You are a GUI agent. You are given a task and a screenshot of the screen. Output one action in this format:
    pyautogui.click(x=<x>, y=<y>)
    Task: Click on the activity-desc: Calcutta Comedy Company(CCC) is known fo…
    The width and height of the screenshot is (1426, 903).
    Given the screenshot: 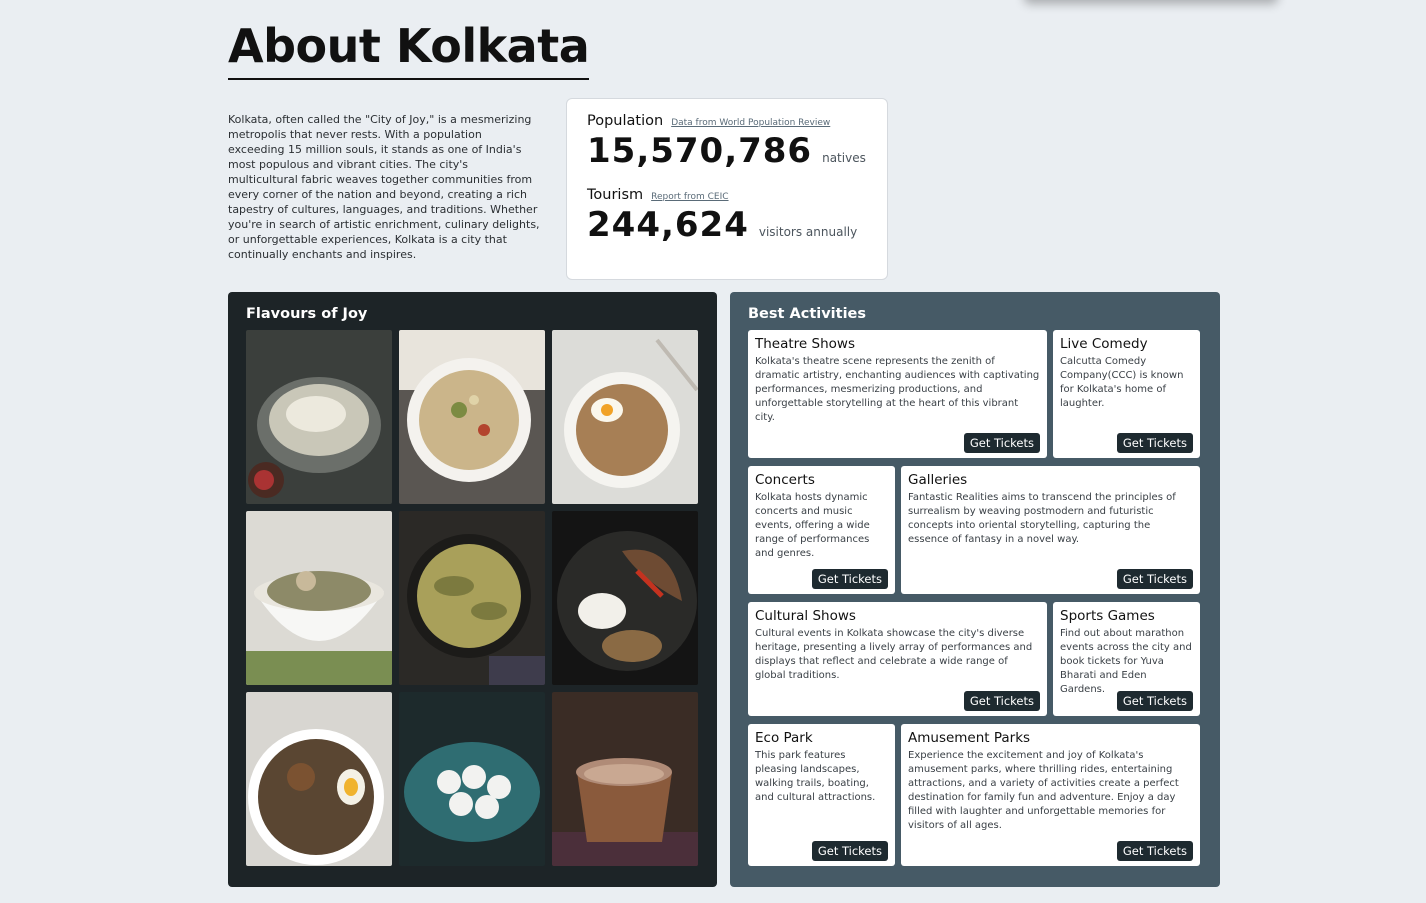 What is the action you would take?
    pyautogui.click(x=1122, y=382)
    